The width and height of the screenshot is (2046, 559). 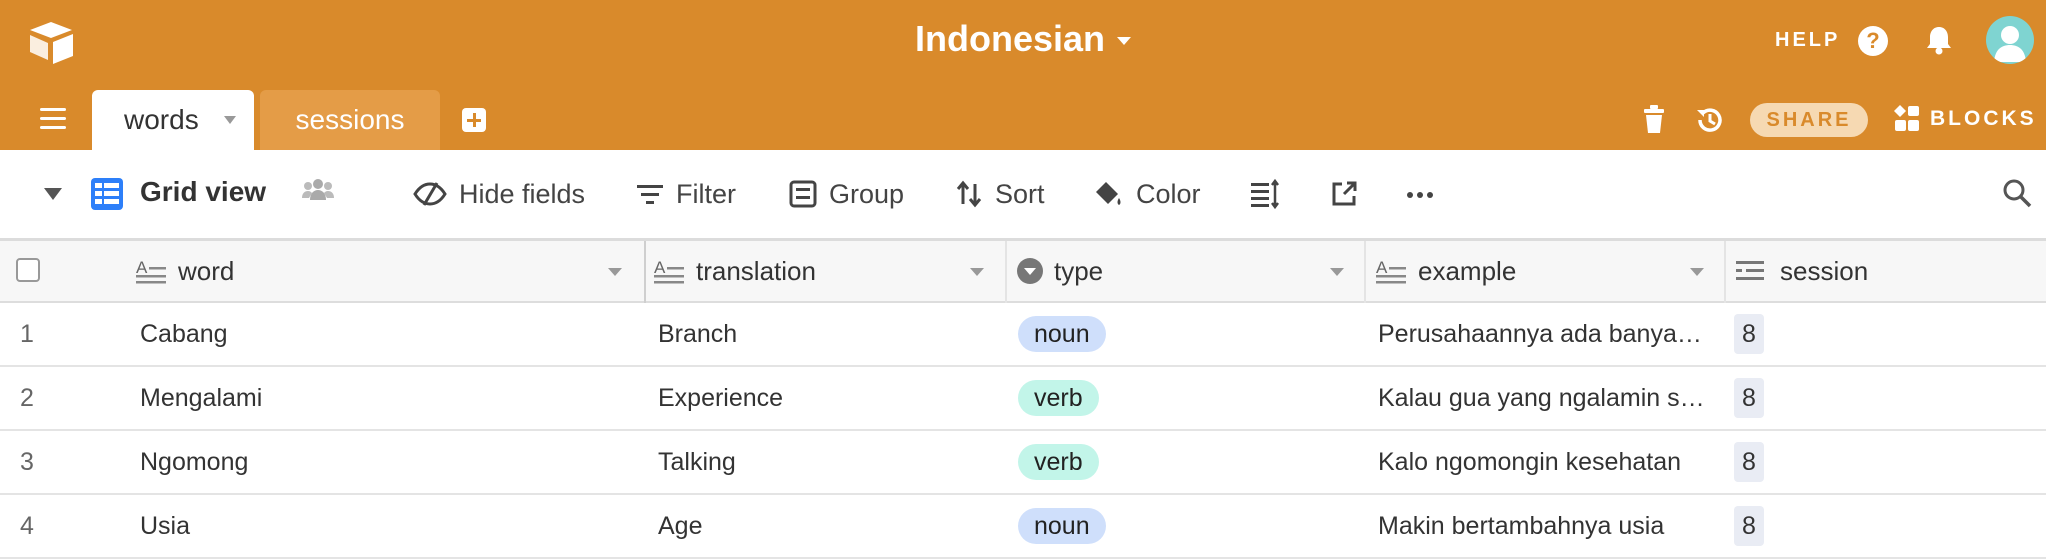 I want to click on column-header-session: session, so click(x=1891, y=271).